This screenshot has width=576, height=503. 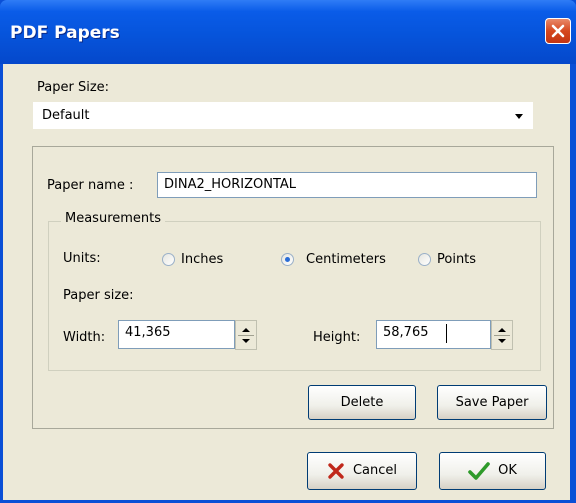 What do you see at coordinates (433, 334) in the screenshot?
I see `height-input: 58,765` at bounding box center [433, 334].